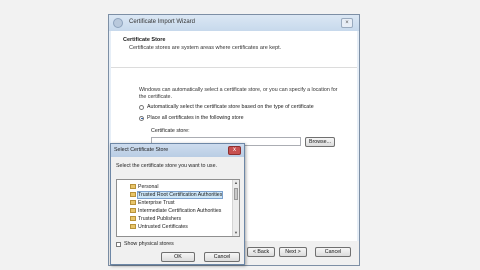 Image resolution: width=480 pixels, height=270 pixels. I want to click on close-icon: x, so click(234, 150).